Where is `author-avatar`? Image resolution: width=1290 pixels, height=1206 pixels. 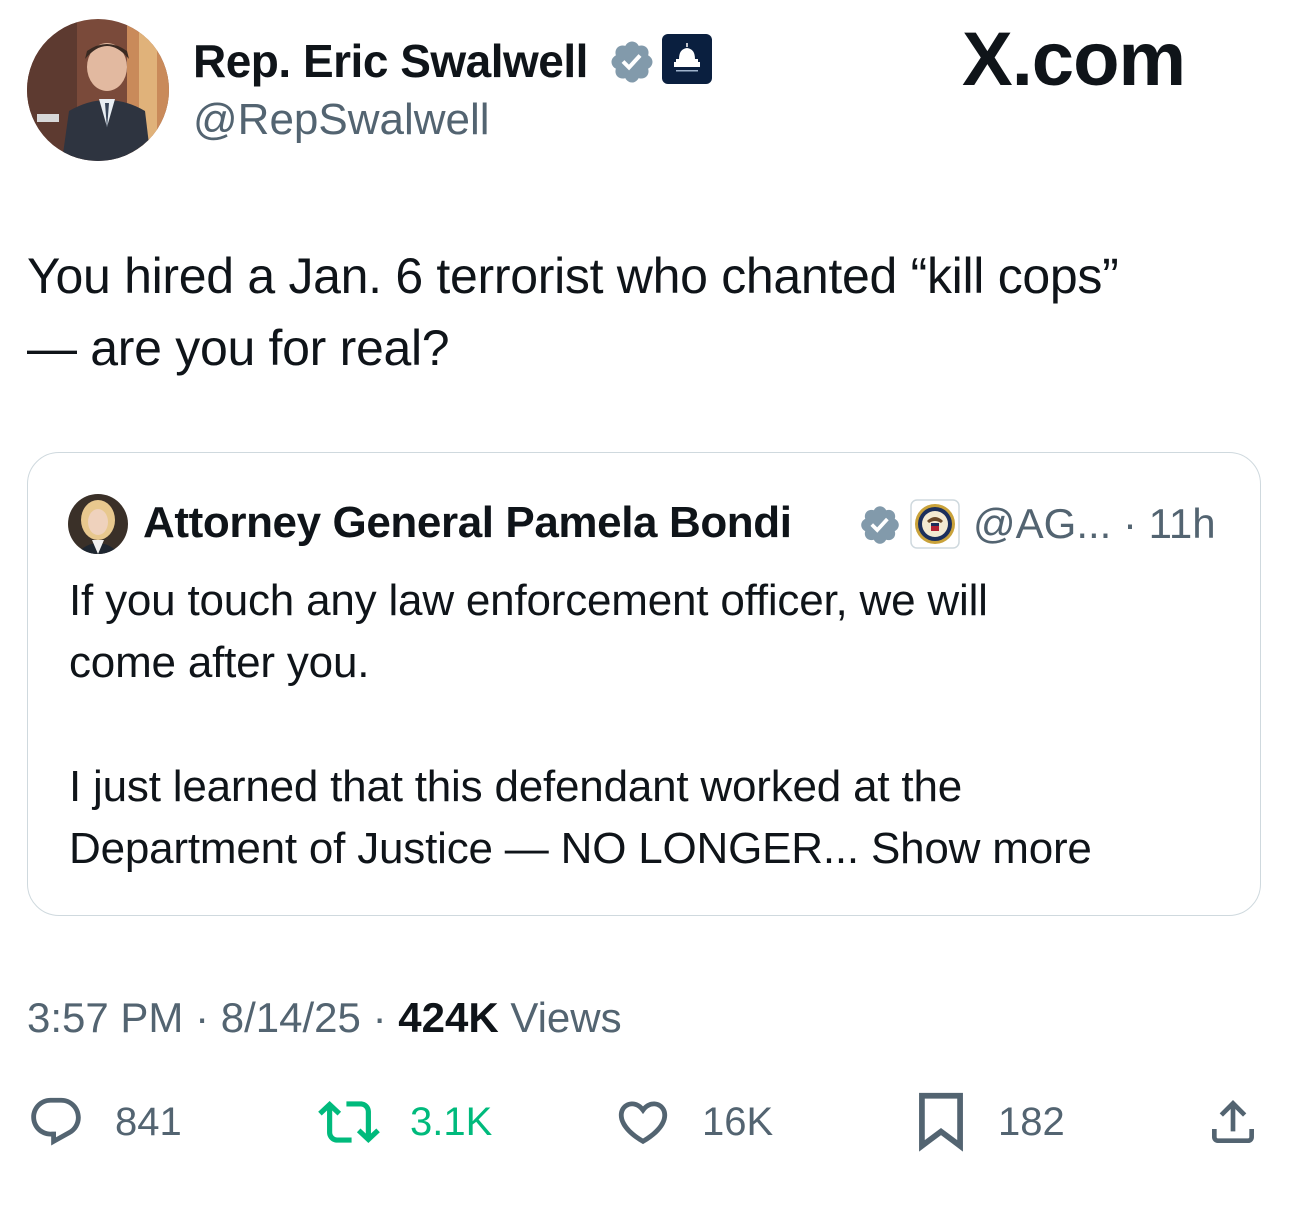 author-avatar is located at coordinates (98, 90).